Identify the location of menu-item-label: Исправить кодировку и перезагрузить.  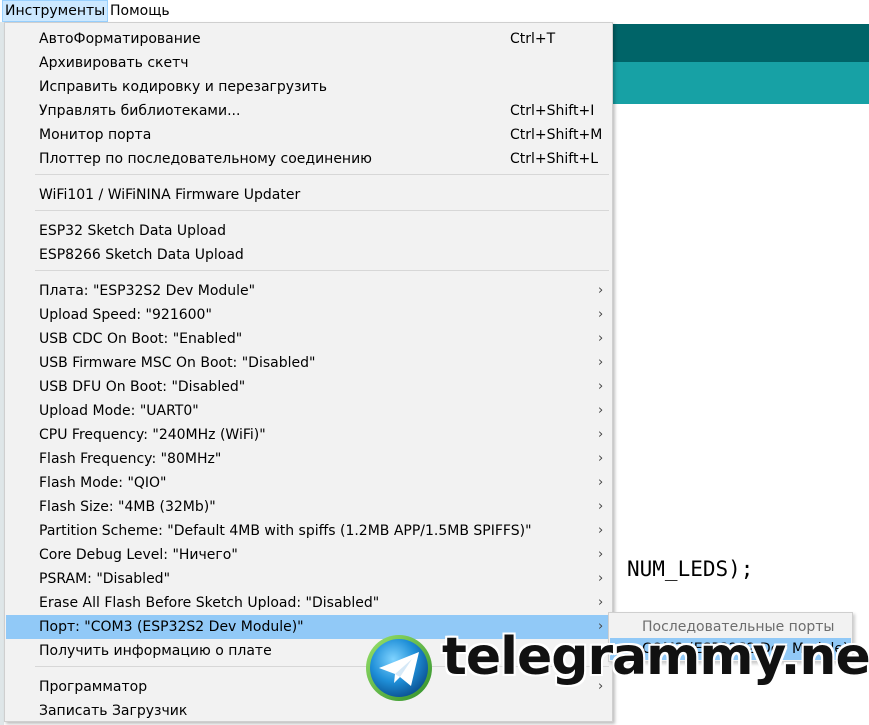
(183, 87).